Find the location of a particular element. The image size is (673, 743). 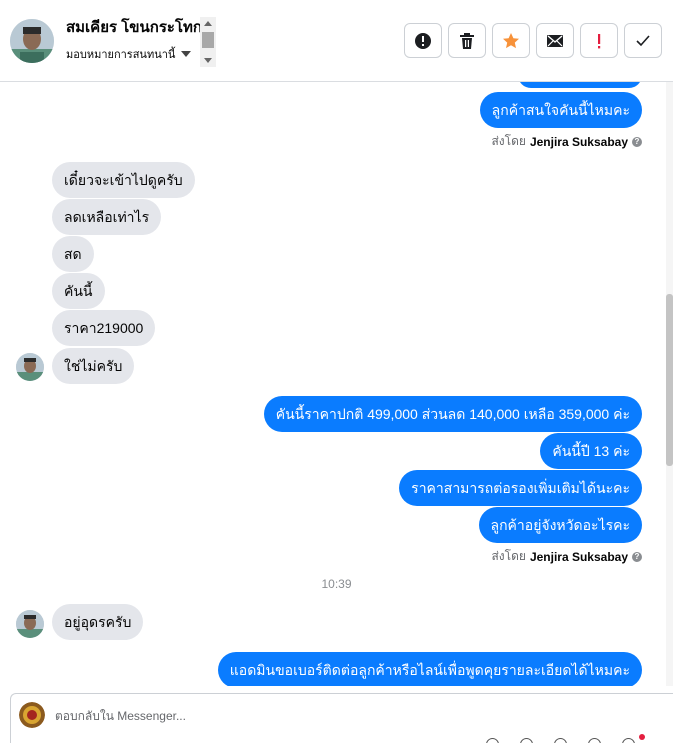

envelope-icon is located at coordinates (555, 40).